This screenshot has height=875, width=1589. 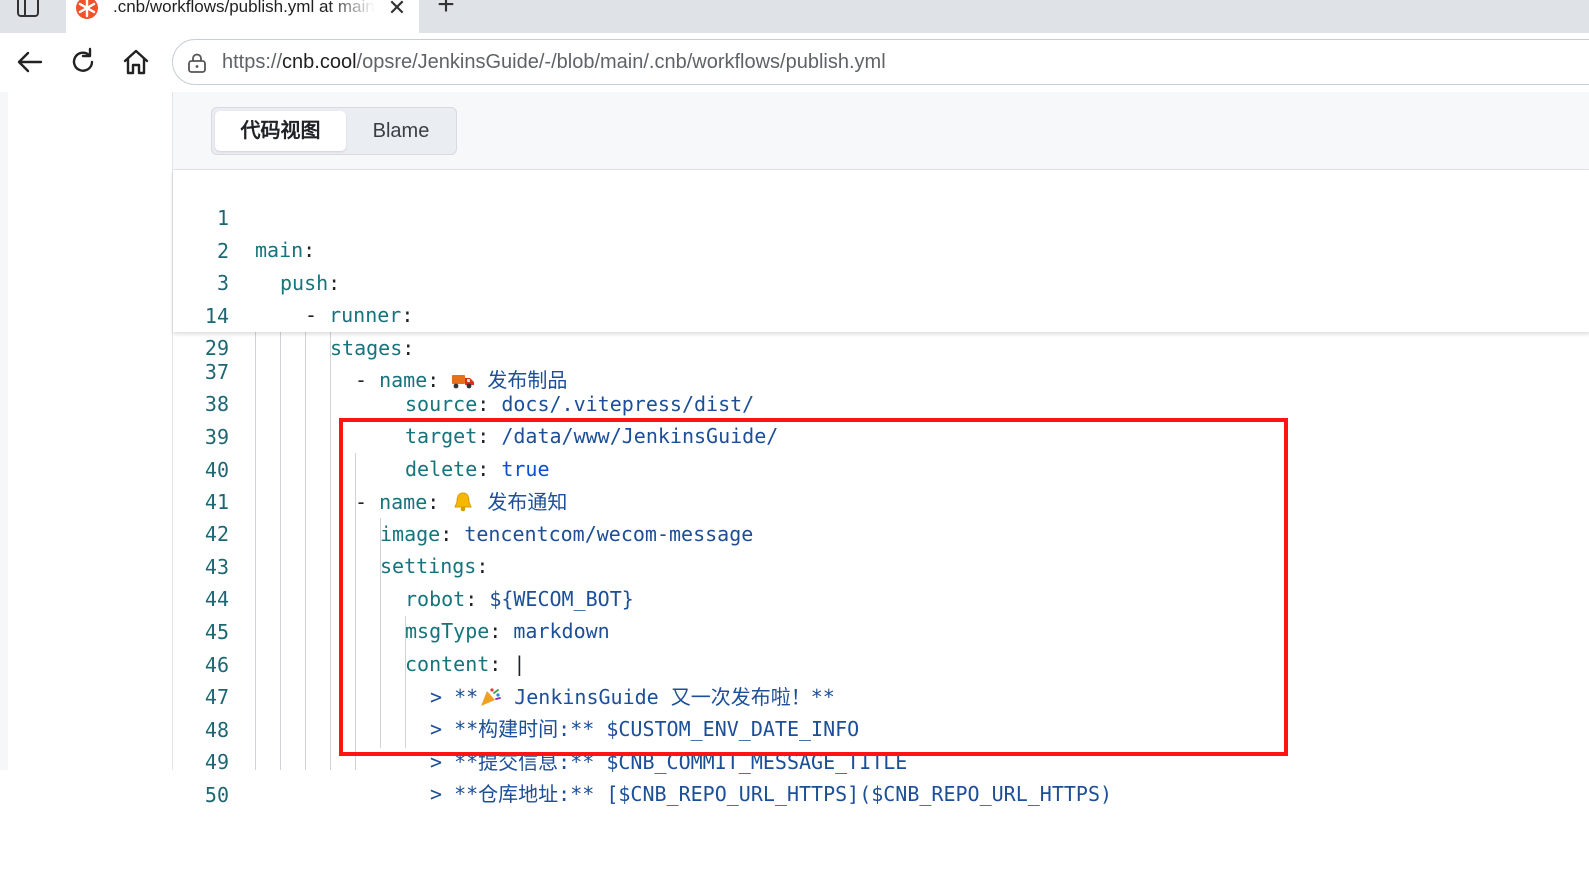 I want to click on lock-icon, so click(x=197, y=63).